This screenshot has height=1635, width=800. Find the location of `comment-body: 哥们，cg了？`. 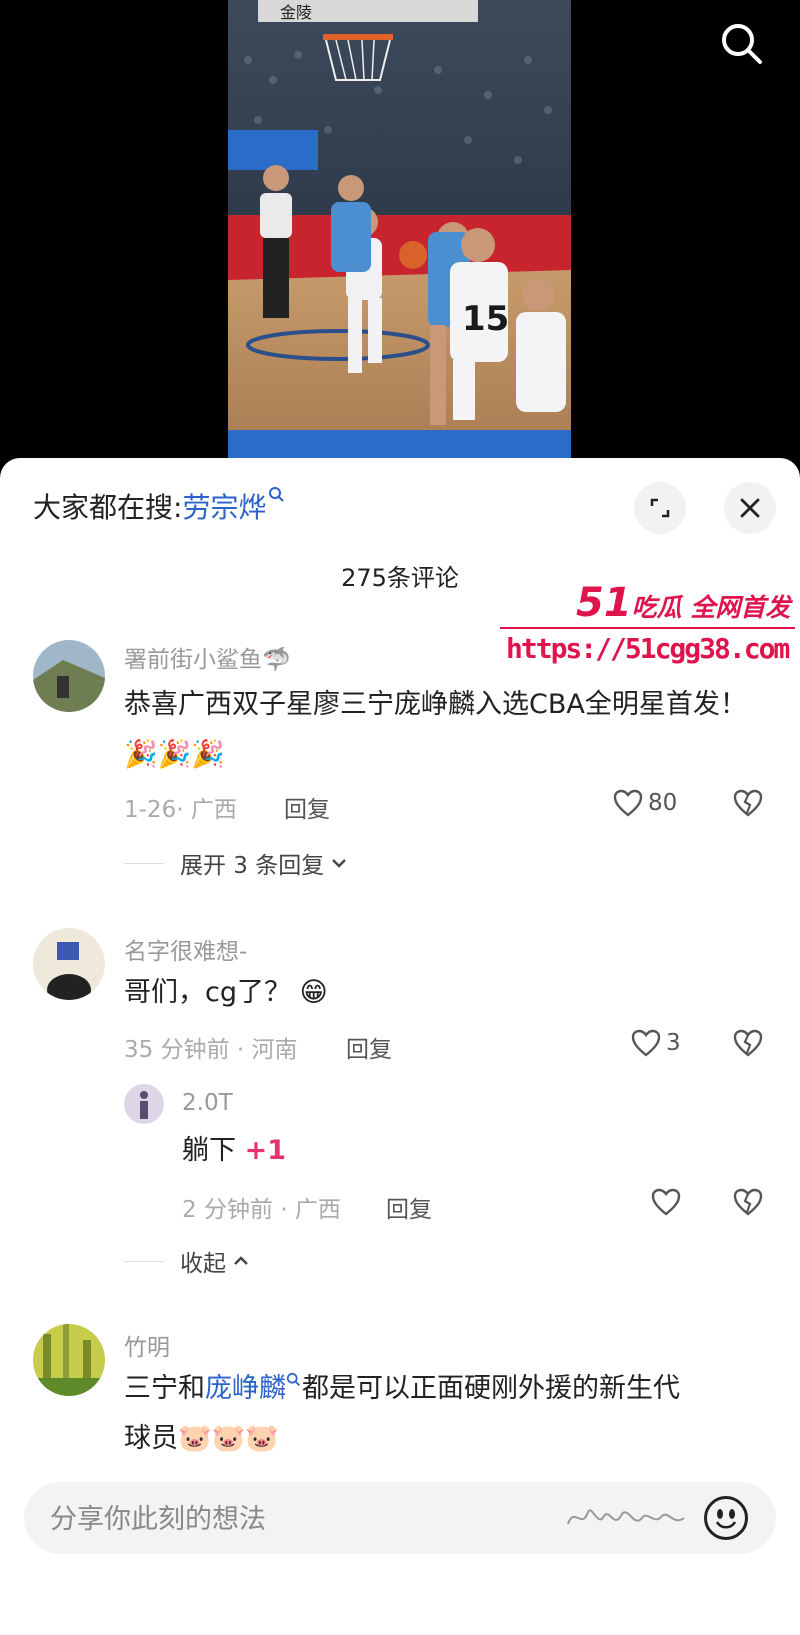

comment-body: 哥们，cg了？ is located at coordinates (207, 992).